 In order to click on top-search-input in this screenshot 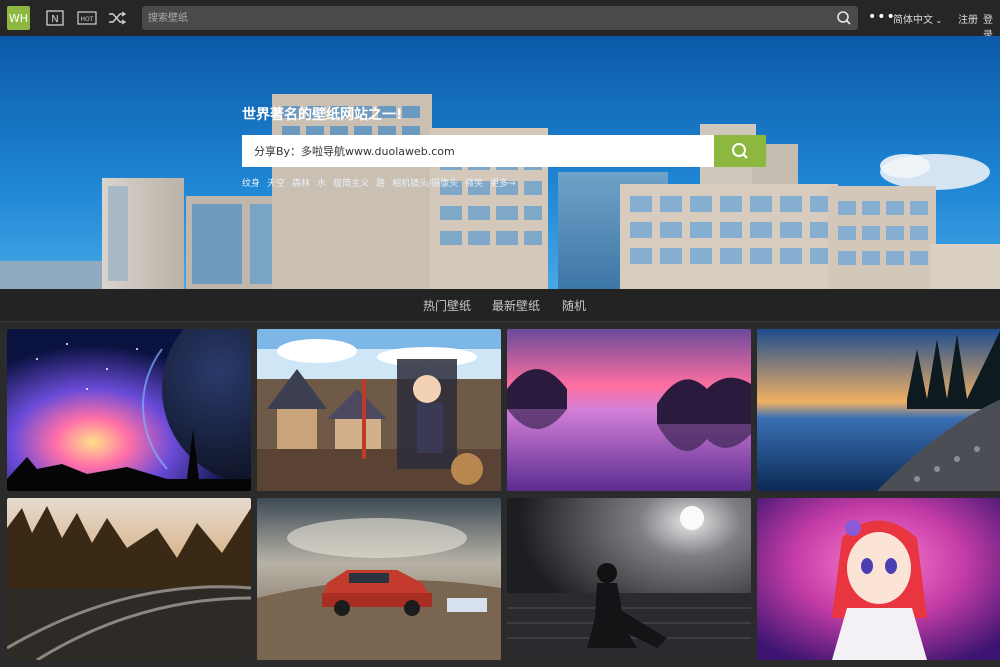, I will do `click(488, 18)`.